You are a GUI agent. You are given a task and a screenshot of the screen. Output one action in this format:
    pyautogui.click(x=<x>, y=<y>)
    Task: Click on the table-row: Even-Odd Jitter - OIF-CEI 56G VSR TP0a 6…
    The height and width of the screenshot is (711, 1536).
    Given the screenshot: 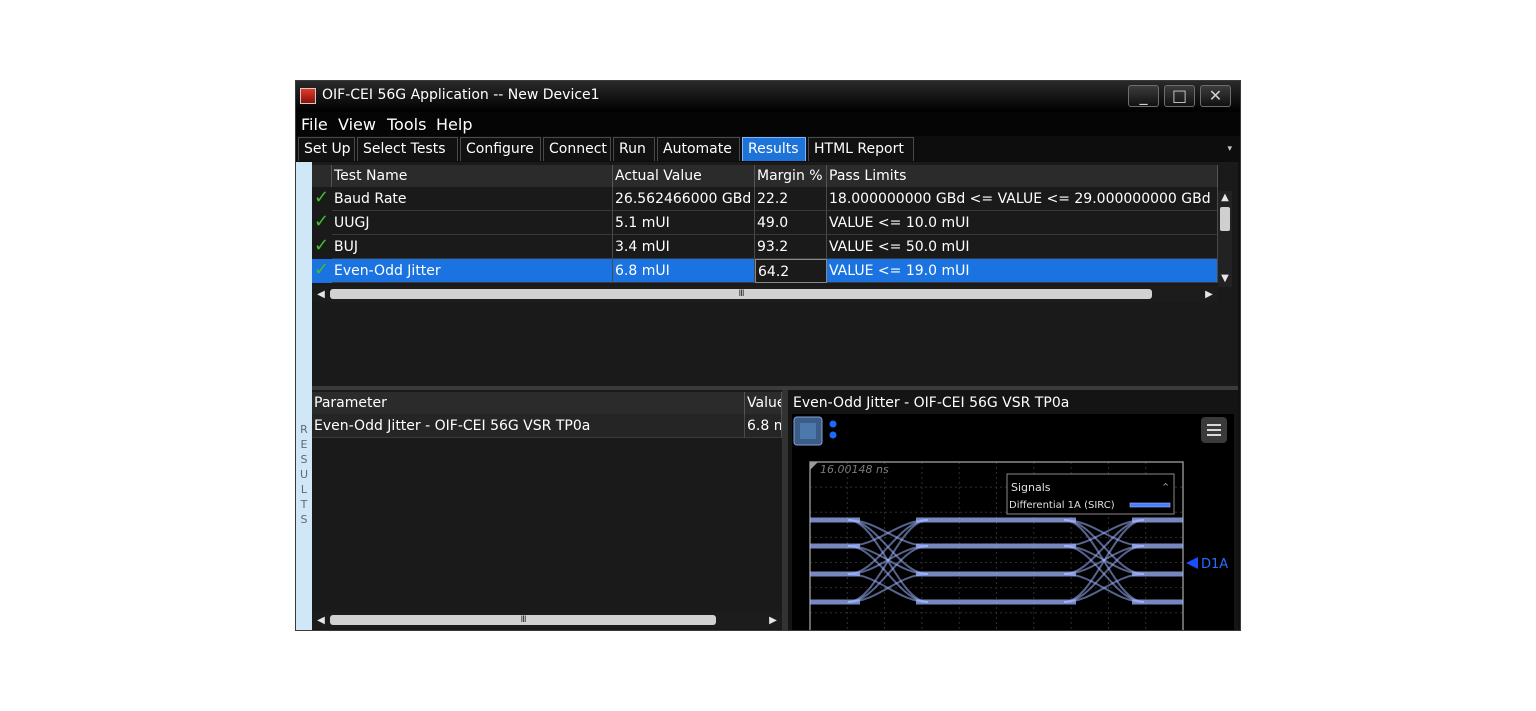 What is the action you would take?
    pyautogui.click(x=547, y=426)
    